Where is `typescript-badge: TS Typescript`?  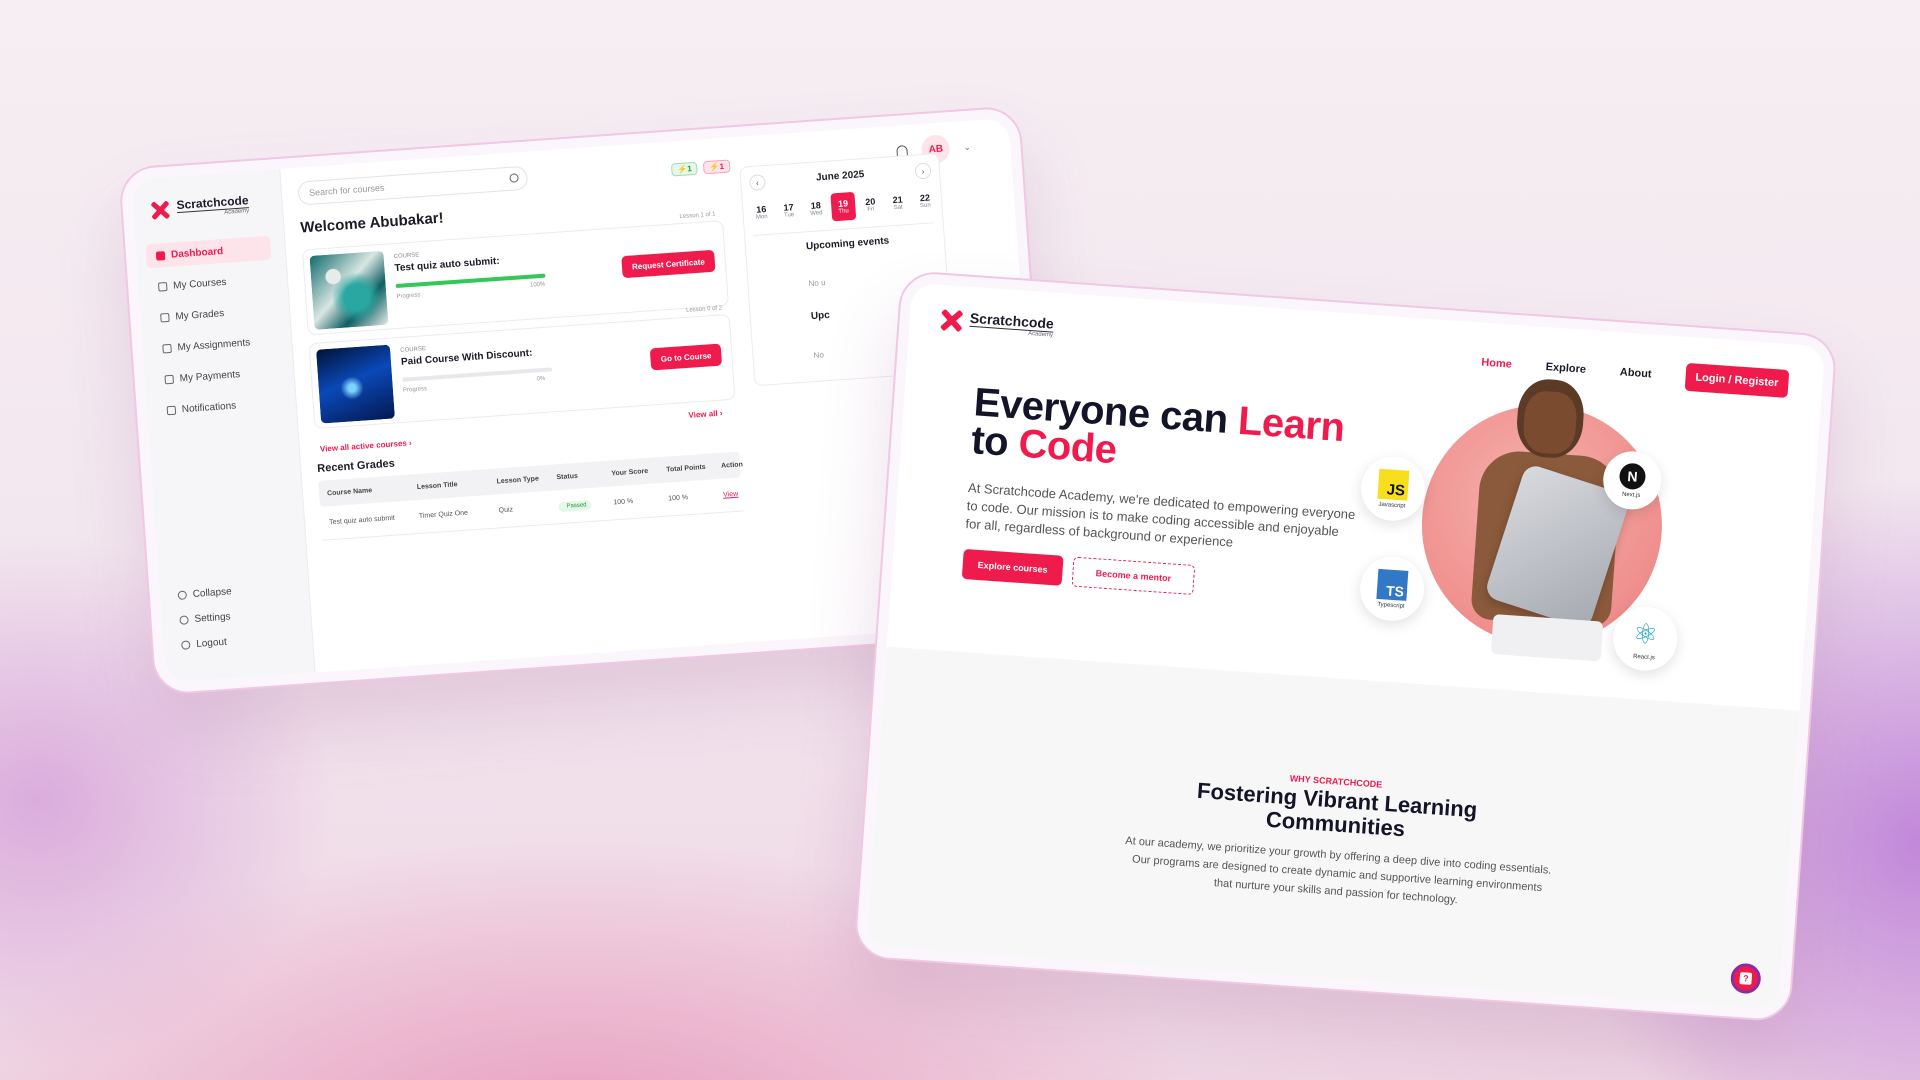 typescript-badge: TS Typescript is located at coordinates (1392, 589).